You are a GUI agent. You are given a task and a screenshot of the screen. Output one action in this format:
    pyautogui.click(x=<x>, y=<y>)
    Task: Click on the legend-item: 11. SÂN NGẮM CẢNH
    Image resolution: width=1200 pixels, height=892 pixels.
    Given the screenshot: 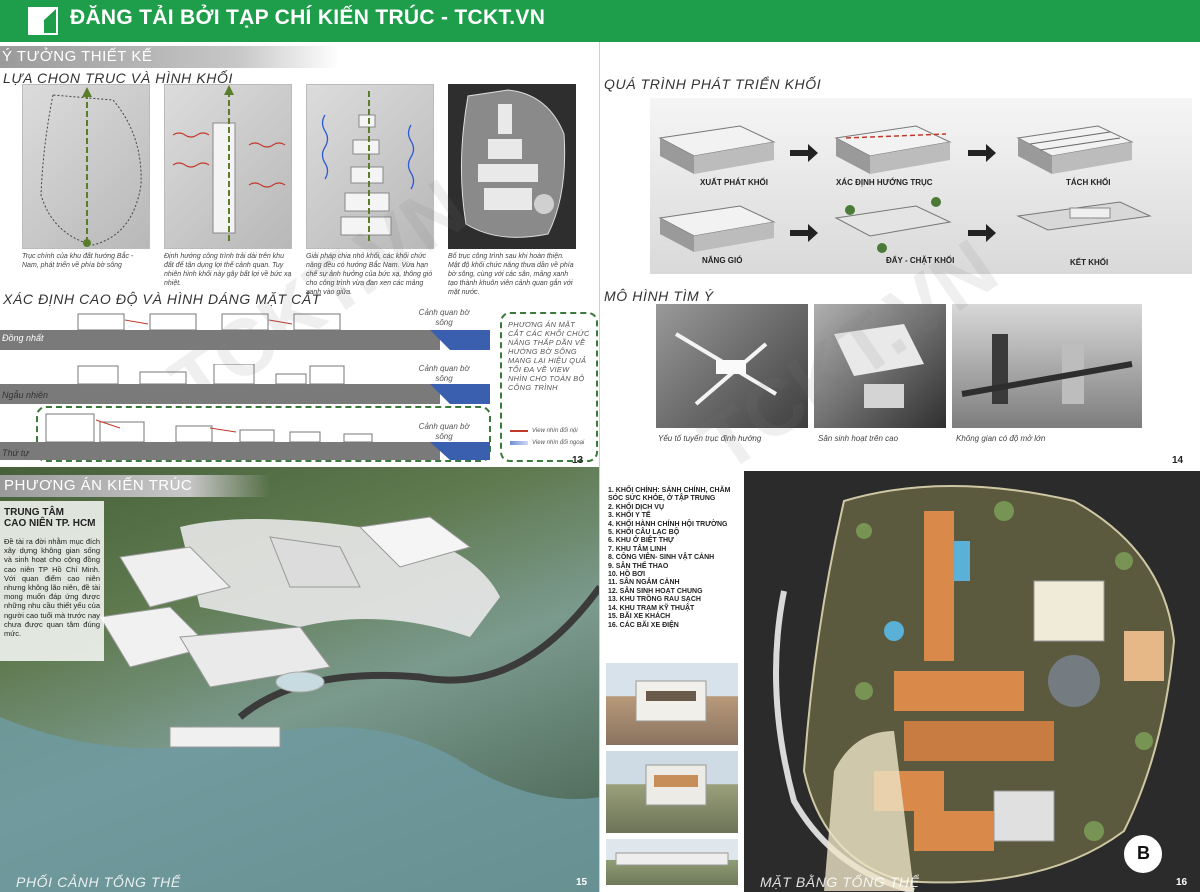 What is the action you would take?
    pyautogui.click(x=644, y=583)
    